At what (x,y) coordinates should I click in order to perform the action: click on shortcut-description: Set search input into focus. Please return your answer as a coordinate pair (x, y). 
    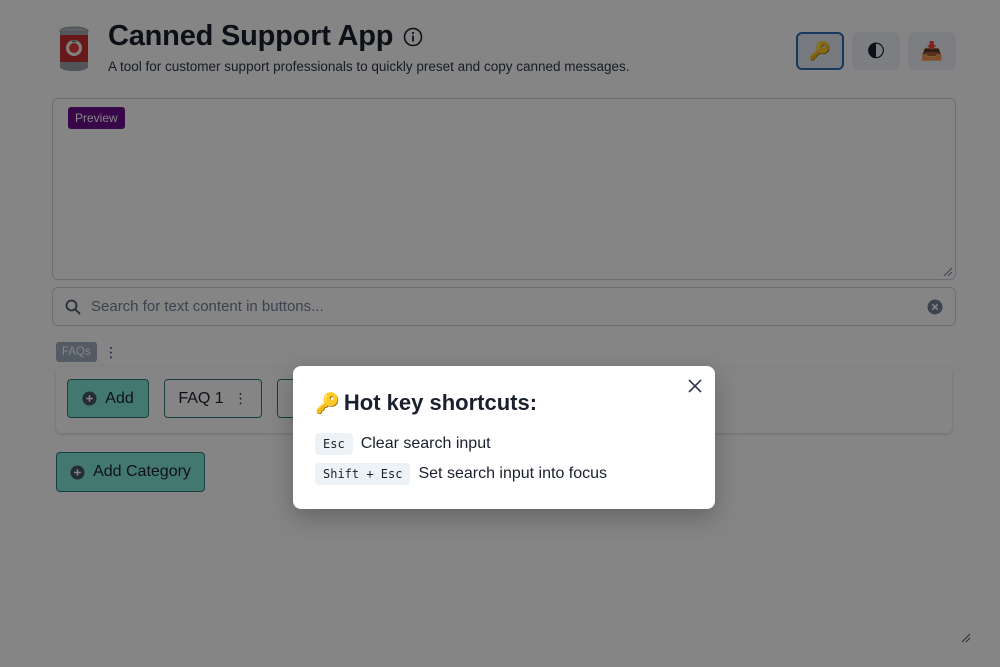
    Looking at the image, I should click on (513, 473).